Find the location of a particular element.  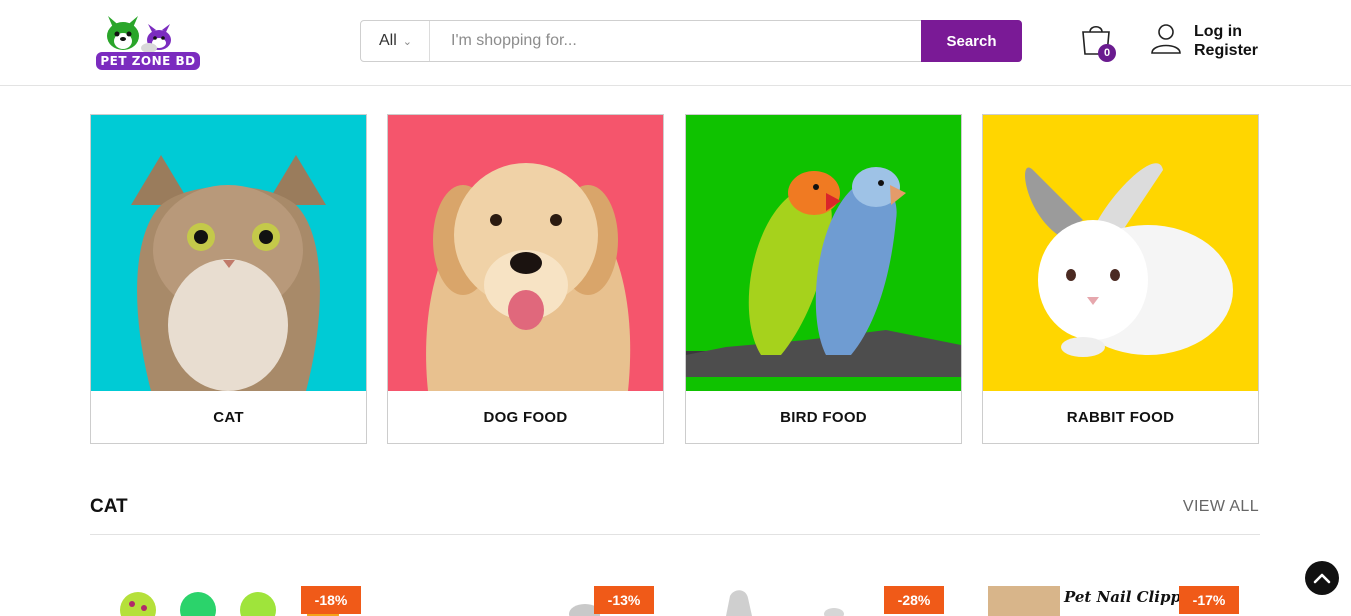

view-all-link: VIEW ALL is located at coordinates (1221, 507).